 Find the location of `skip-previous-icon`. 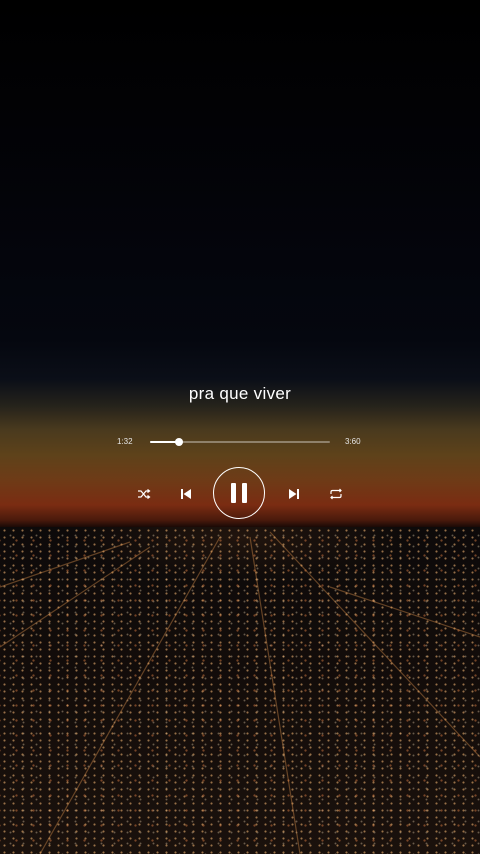

skip-previous-icon is located at coordinates (186, 494).